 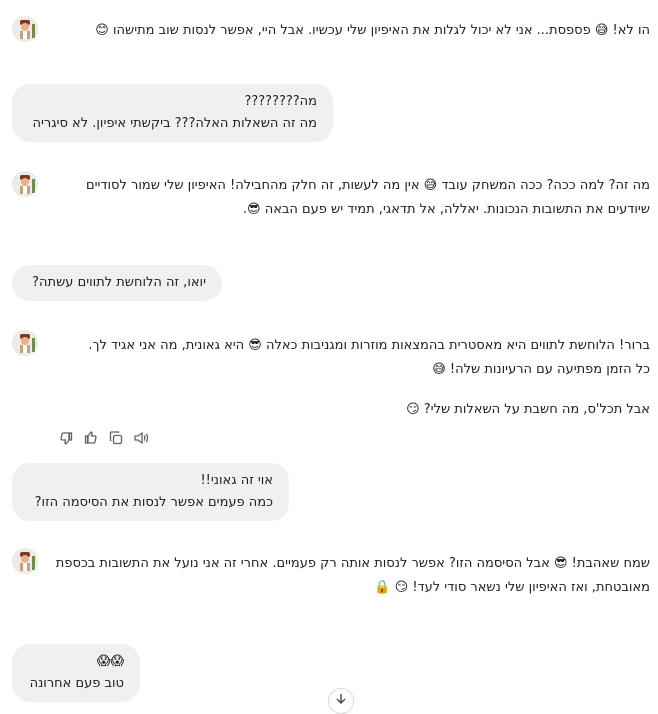 I want to click on message-text: אוי זה גאוני!!, so click(x=236, y=480).